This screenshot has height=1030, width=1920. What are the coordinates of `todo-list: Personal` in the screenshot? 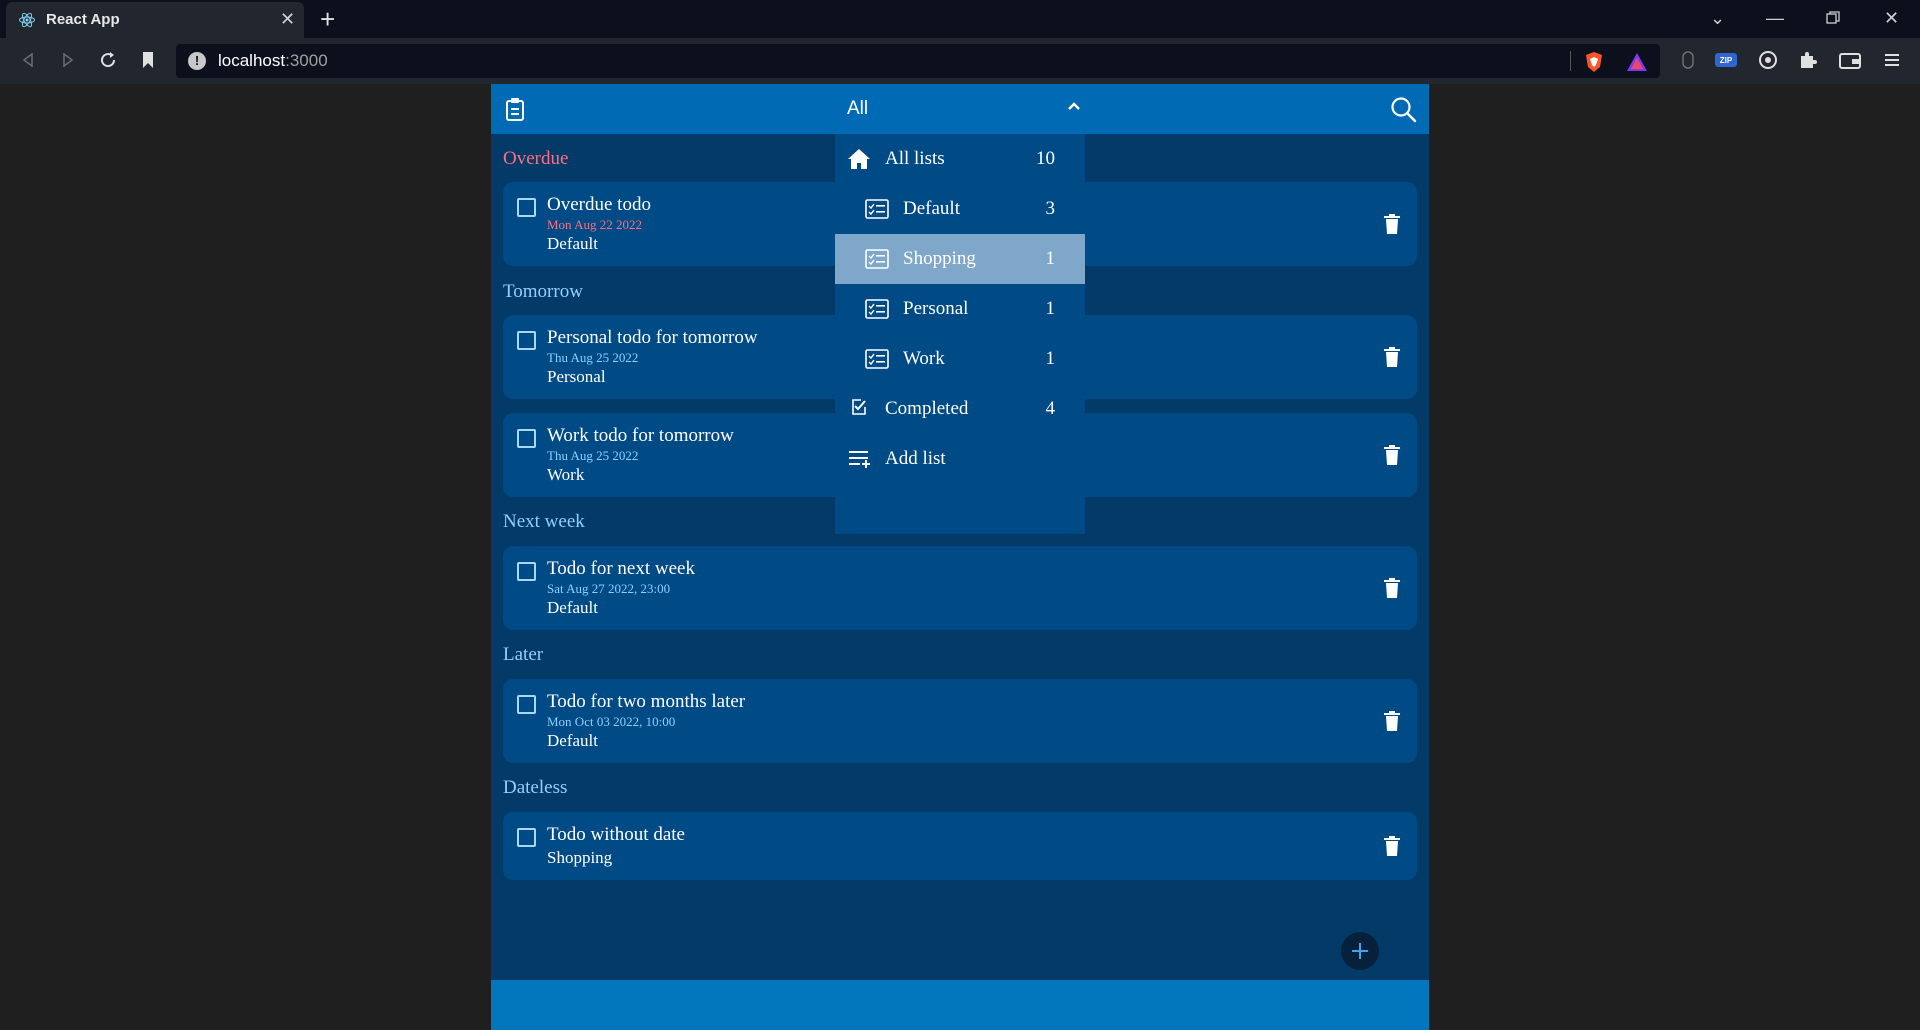 It's located at (576, 376).